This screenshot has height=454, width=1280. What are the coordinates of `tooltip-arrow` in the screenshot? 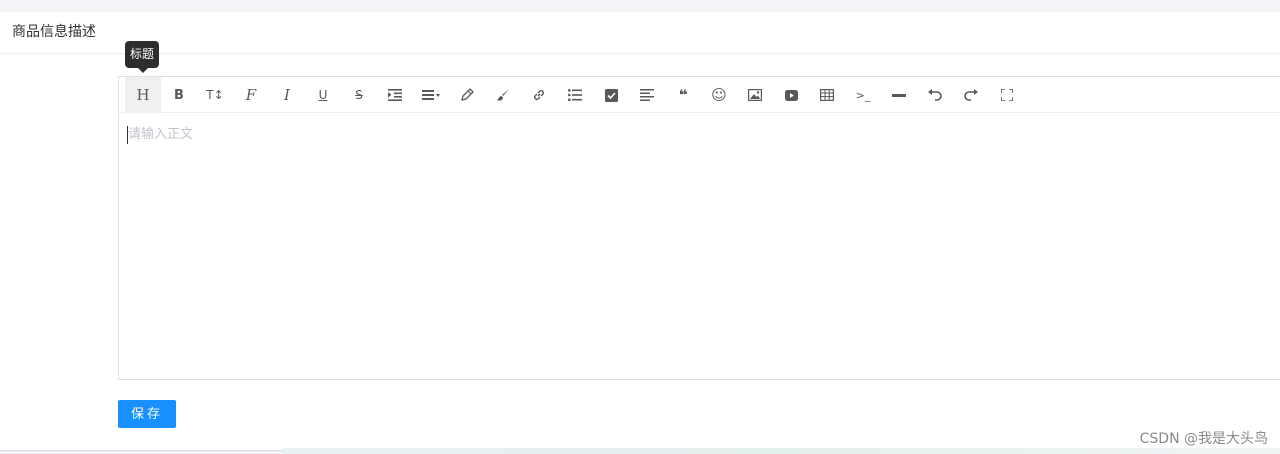 It's located at (143, 70).